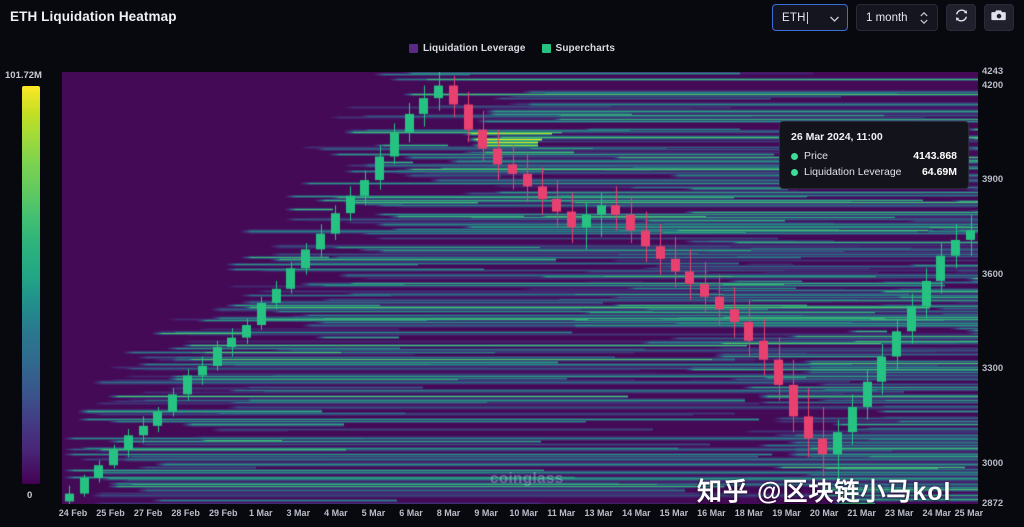 The image size is (1024, 527). Describe the element at coordinates (837, 137) in the screenshot. I see `tooltip-date: 26 Mar 2024, 11:00` at that location.